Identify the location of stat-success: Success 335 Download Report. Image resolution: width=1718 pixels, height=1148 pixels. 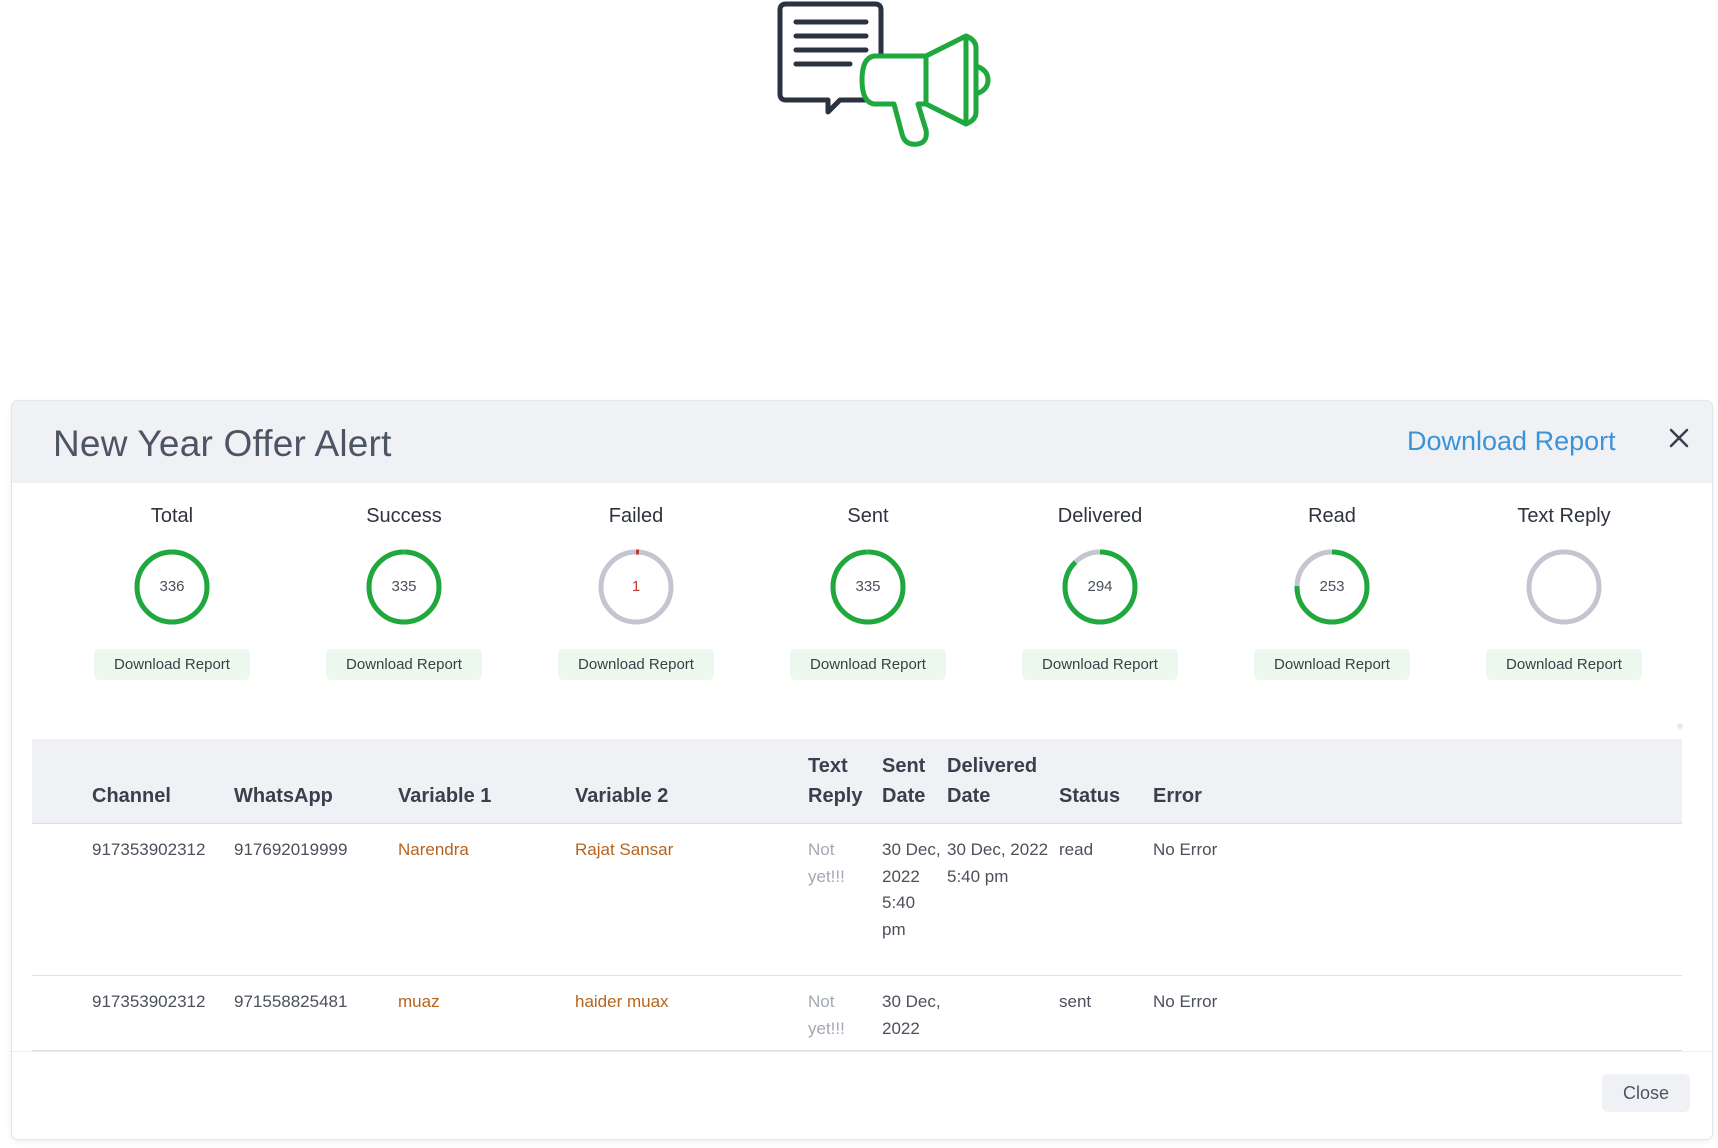
(404, 592).